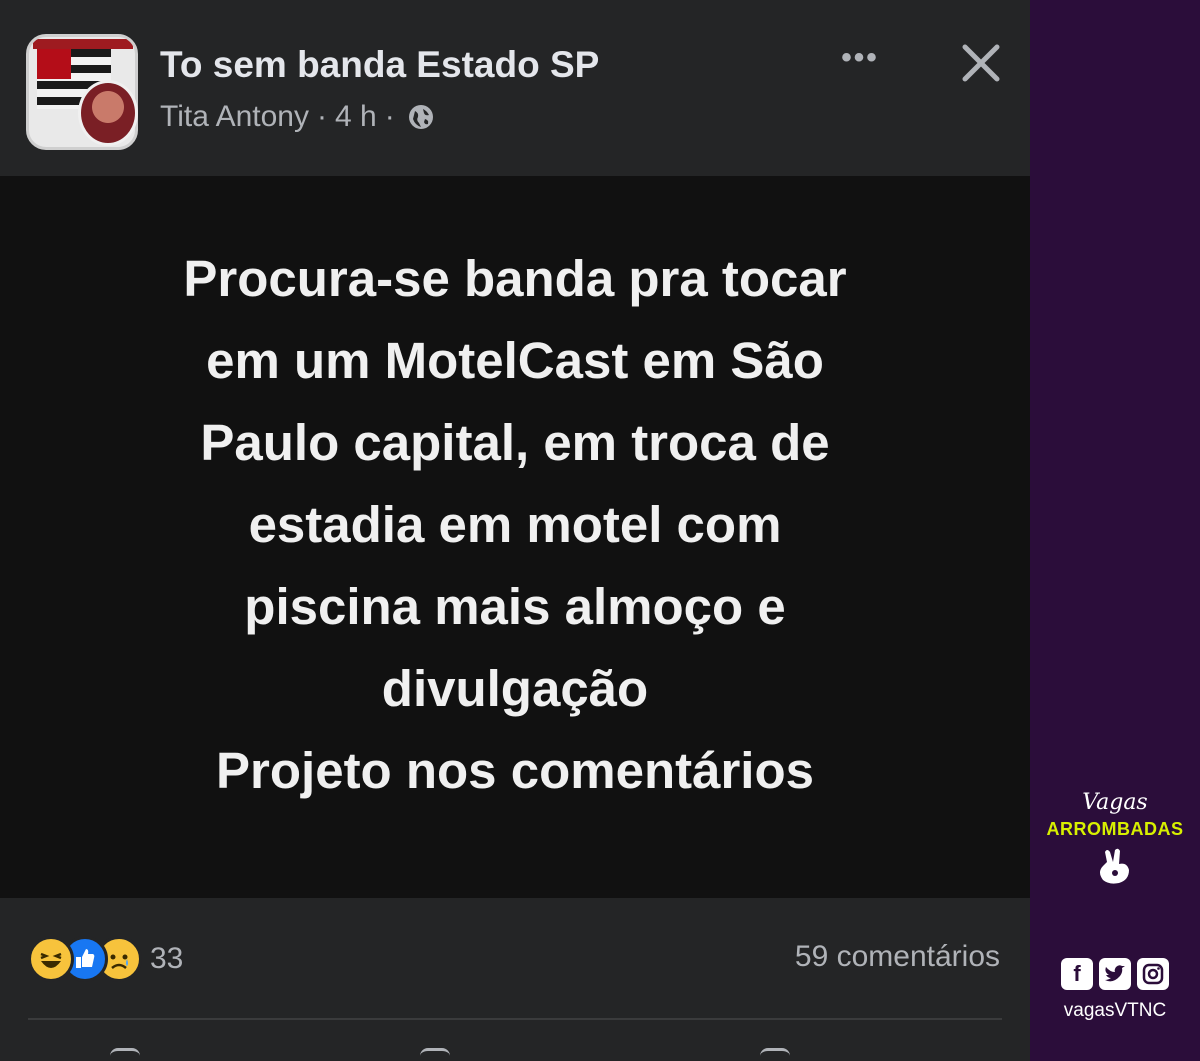 The height and width of the screenshot is (1061, 1200). I want to click on brand-logo: Vagas ARROMBADAS, so click(1115, 840).